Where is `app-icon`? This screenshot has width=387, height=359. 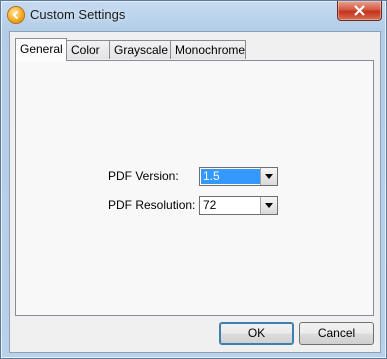
app-icon is located at coordinates (16, 15).